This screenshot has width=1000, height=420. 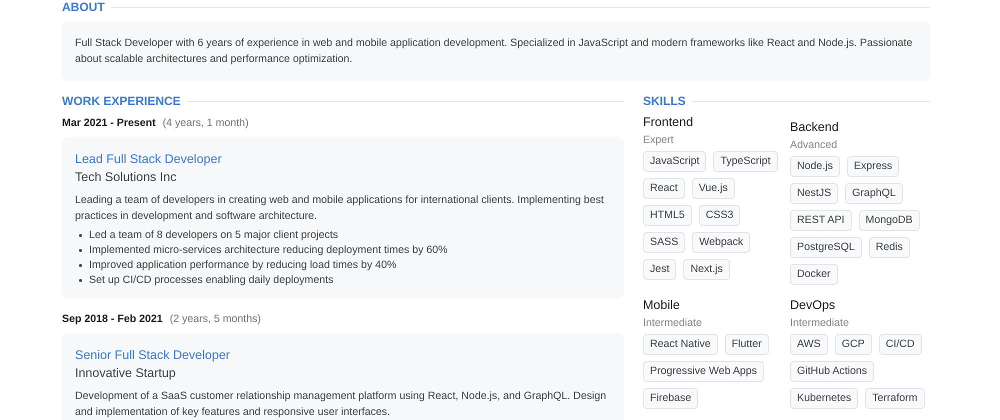 I want to click on achievement-text: Set up CI/CD processes enabling daily deployments, so click(x=211, y=280).